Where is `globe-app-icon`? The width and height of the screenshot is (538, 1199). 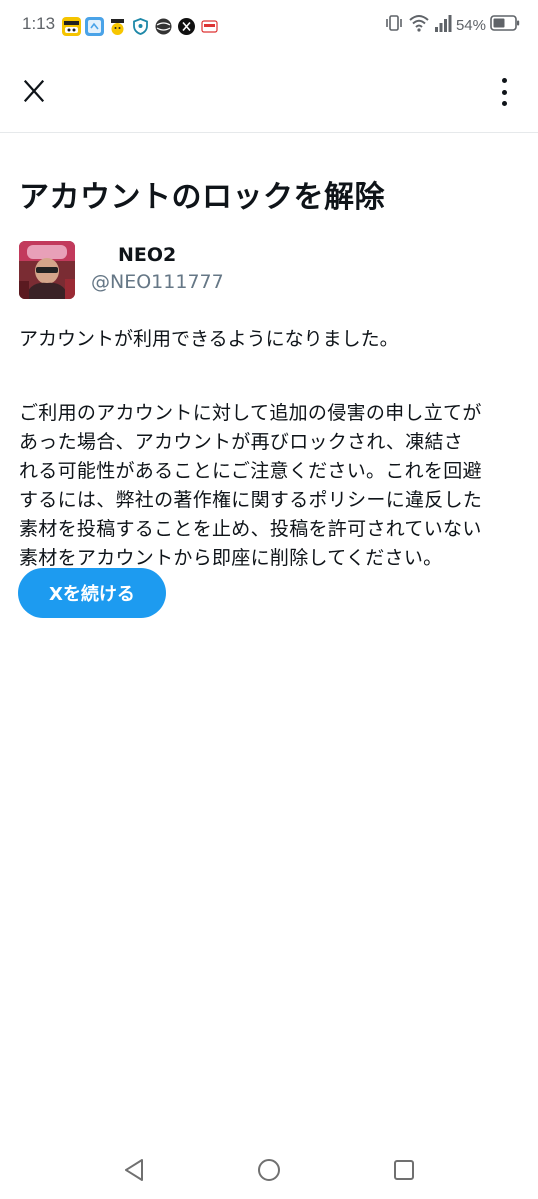
globe-app-icon is located at coordinates (163, 26).